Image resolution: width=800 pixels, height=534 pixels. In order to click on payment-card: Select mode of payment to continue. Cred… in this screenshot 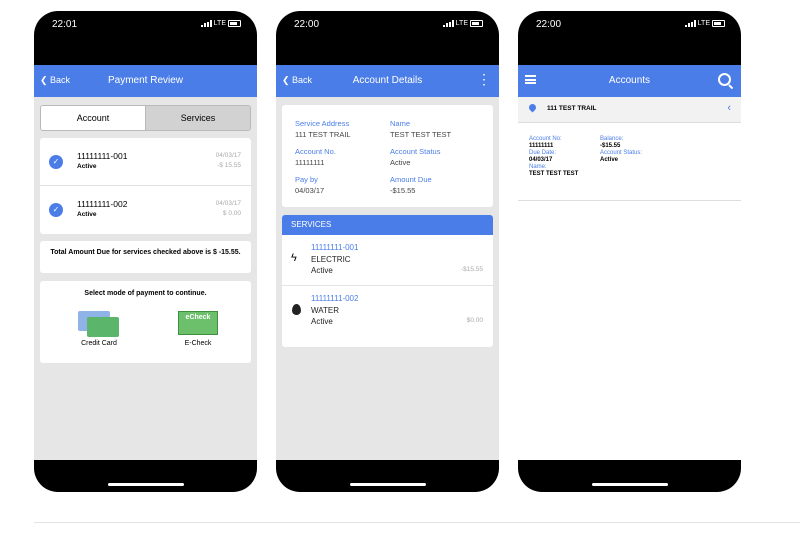, I will do `click(145, 322)`.